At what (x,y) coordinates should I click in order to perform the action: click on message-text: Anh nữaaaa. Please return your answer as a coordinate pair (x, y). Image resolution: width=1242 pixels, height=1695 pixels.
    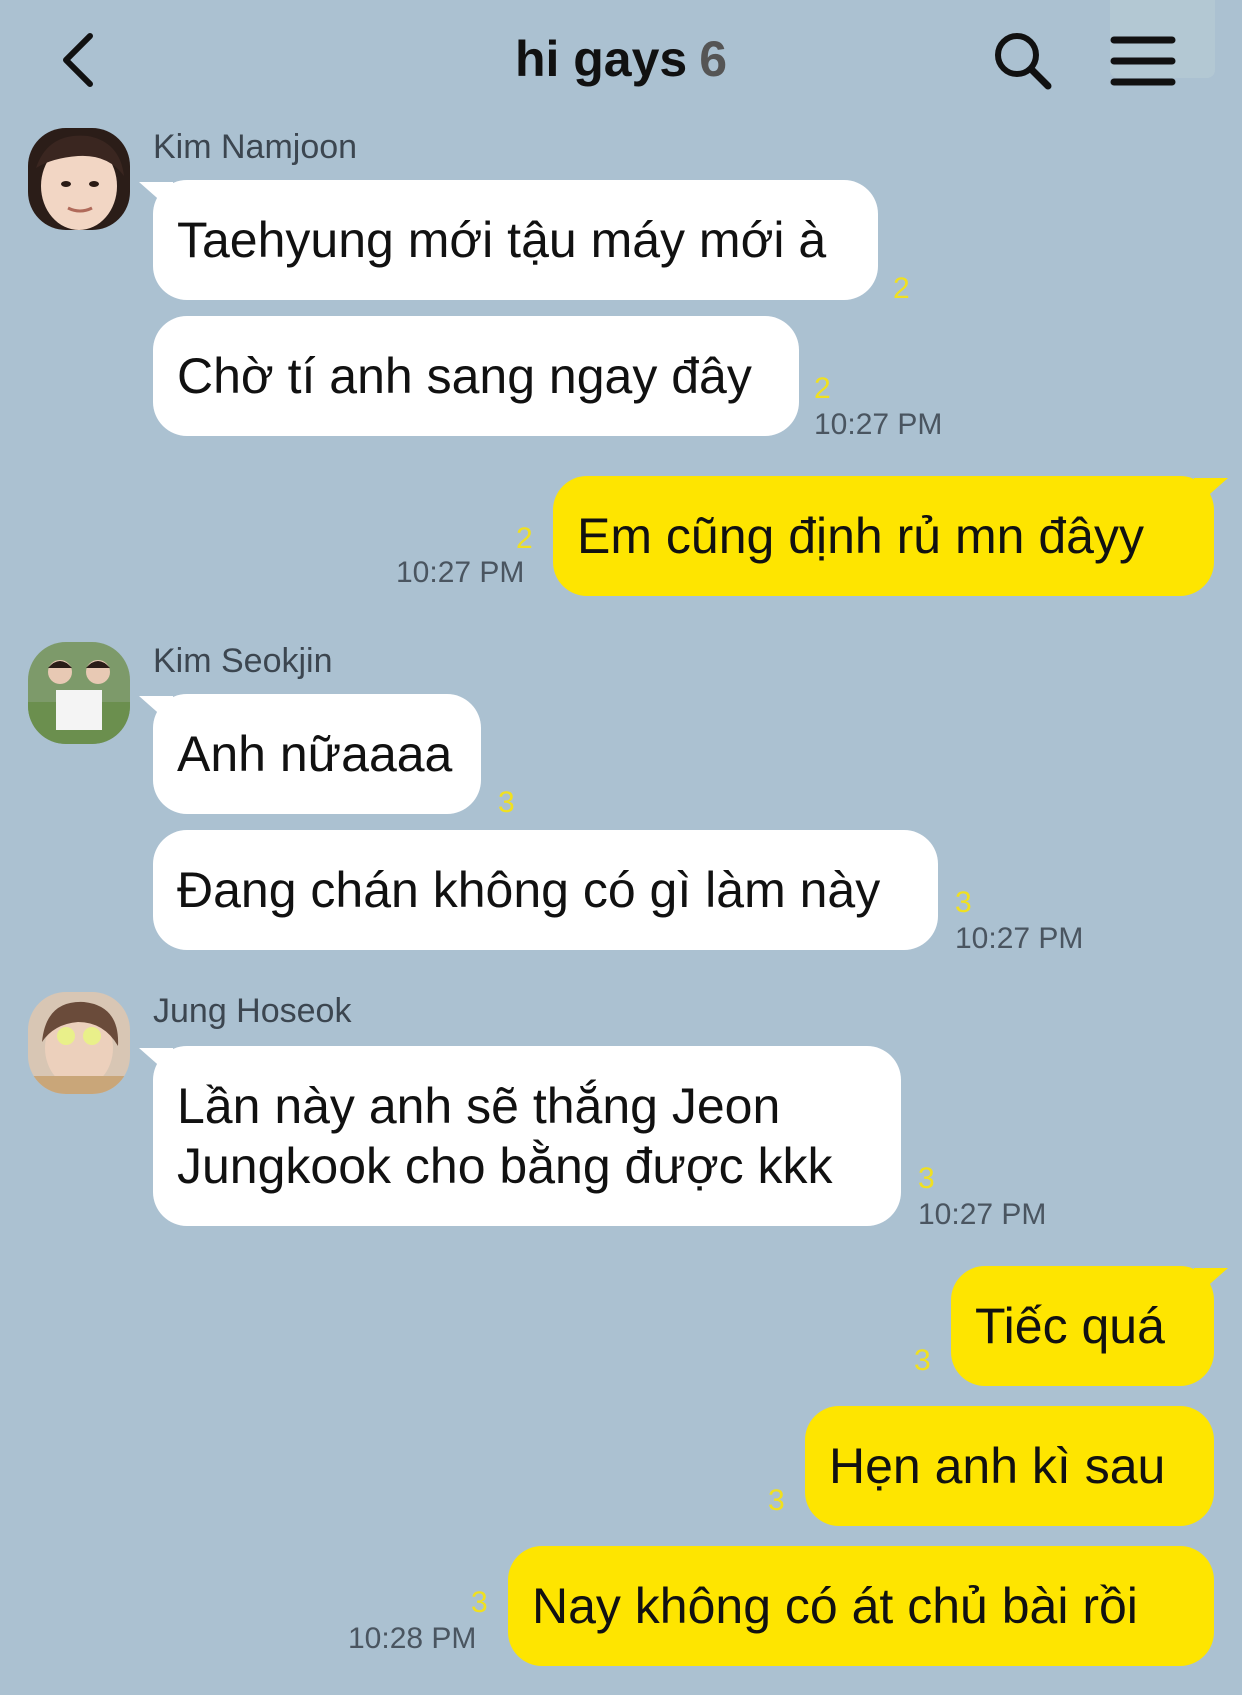
    Looking at the image, I should click on (315, 754).